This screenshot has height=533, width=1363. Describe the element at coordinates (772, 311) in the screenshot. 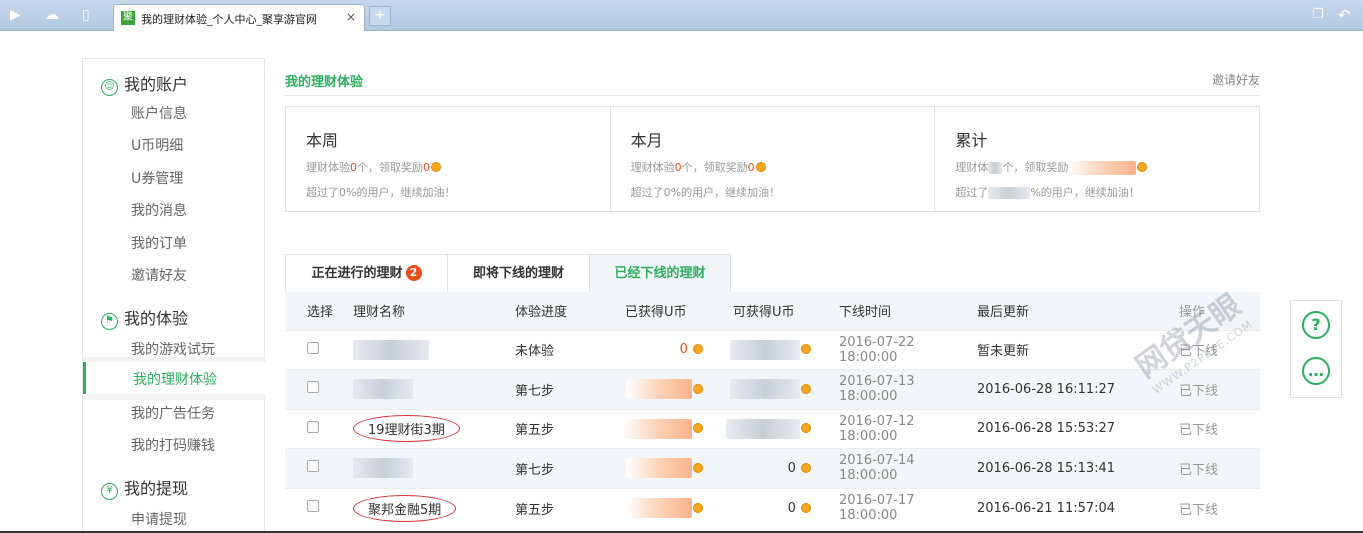

I see `table-header-row: 选择 理财名称 体验进度 已获得U币 可获得U币 下线时间 最后更新 操作` at that location.